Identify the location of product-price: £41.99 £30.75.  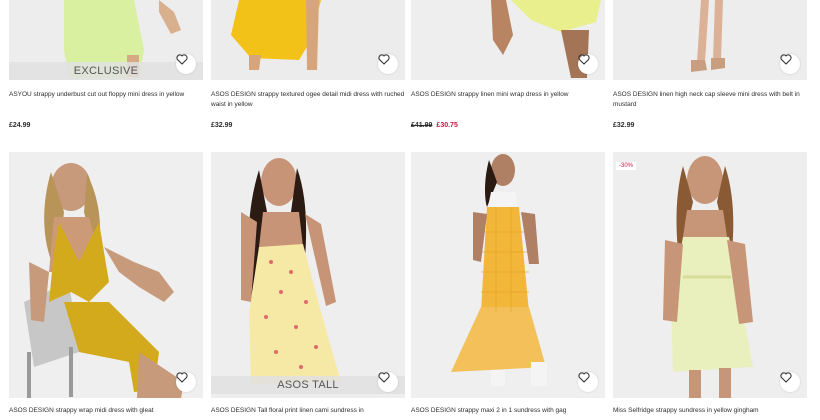
(434, 125).